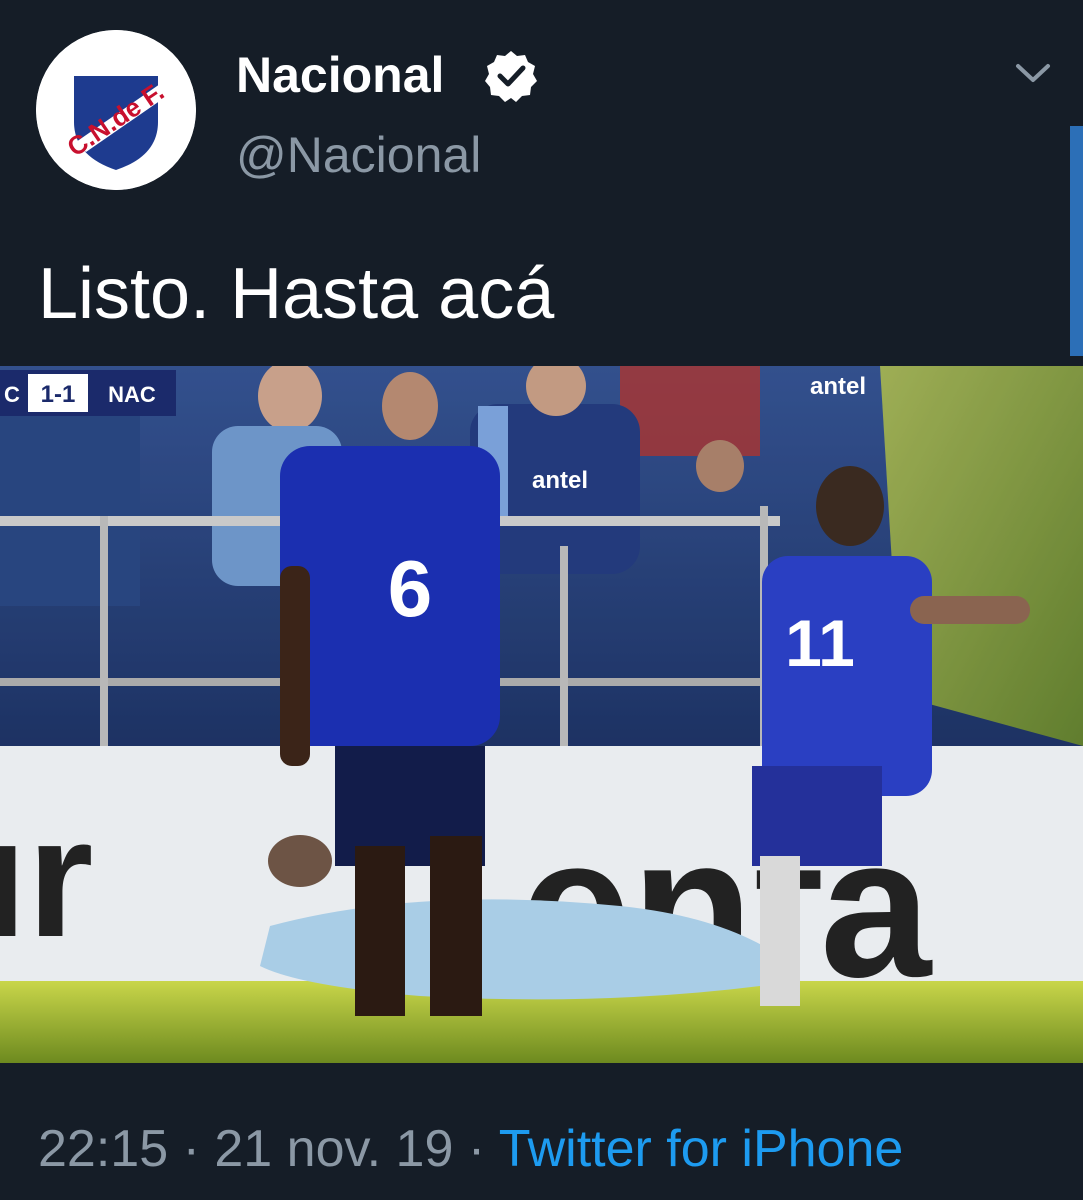 This screenshot has width=1083, height=1200. What do you see at coordinates (46, 878) in the screenshot?
I see `svg-text: ır` at bounding box center [46, 878].